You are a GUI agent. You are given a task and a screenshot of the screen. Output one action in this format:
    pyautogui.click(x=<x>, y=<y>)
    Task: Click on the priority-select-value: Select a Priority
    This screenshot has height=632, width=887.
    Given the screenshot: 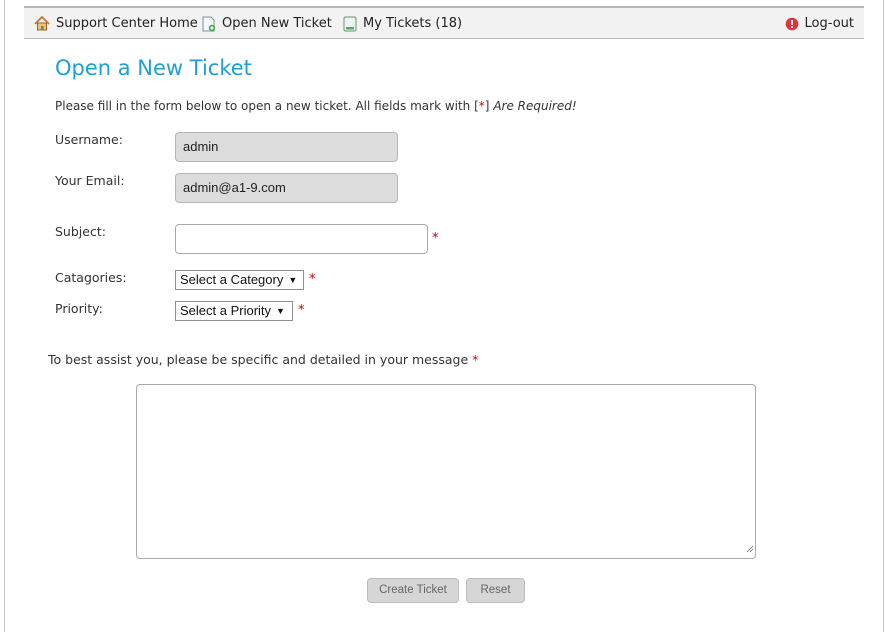 What is the action you would take?
    pyautogui.click(x=226, y=310)
    